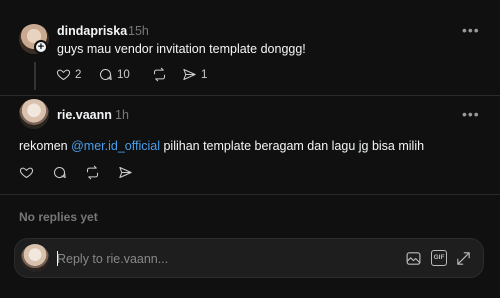 The width and height of the screenshot is (500, 298). I want to click on post-actions: 2 10 1, so click(131, 74).